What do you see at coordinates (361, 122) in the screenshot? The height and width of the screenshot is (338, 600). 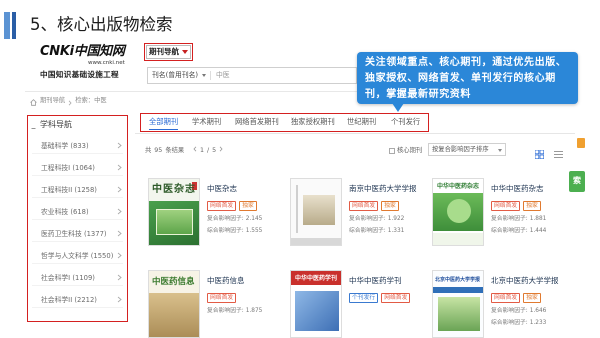 I see `tab-5: 世纪期刊` at bounding box center [361, 122].